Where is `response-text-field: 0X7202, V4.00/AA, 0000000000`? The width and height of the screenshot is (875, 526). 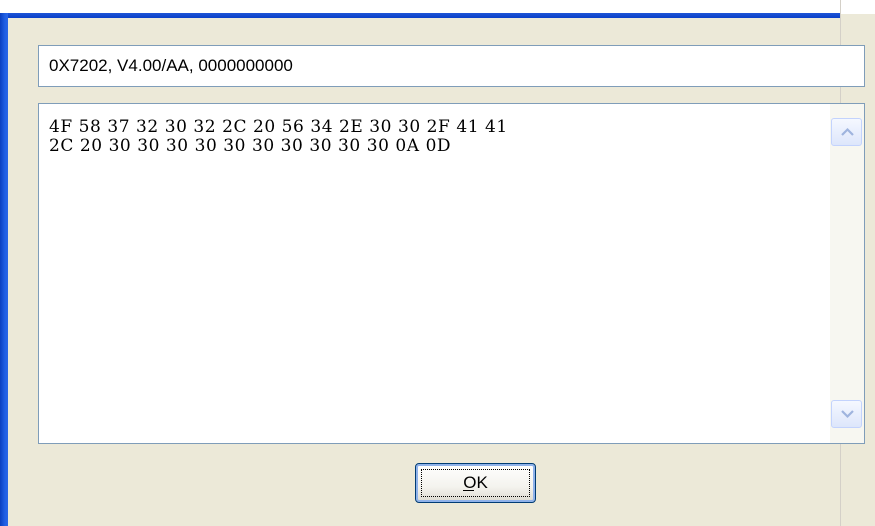
response-text-field: 0X7202, V4.00/AA, 0000000000 is located at coordinates (451, 66).